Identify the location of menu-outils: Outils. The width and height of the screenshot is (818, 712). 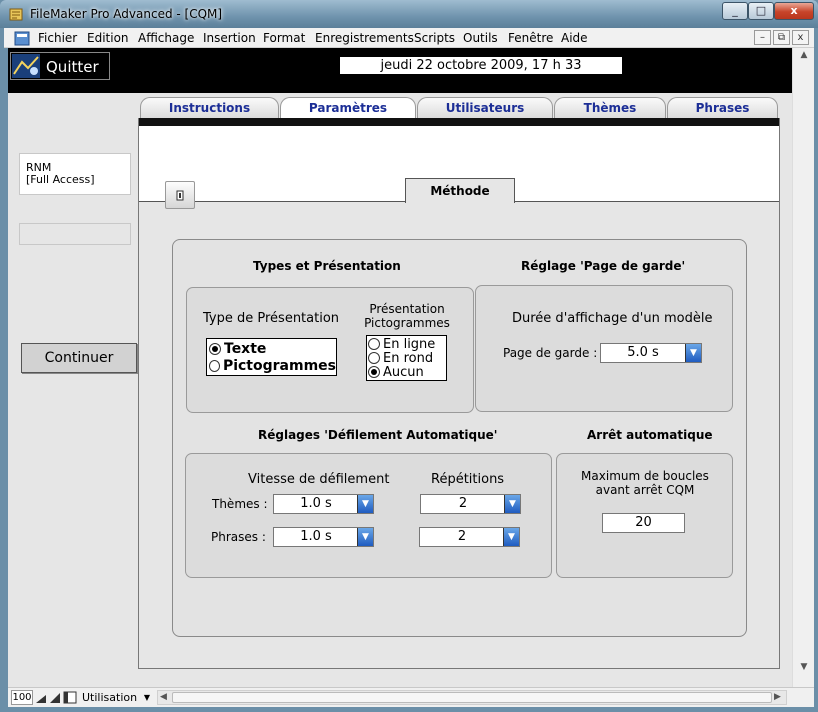
(480, 38).